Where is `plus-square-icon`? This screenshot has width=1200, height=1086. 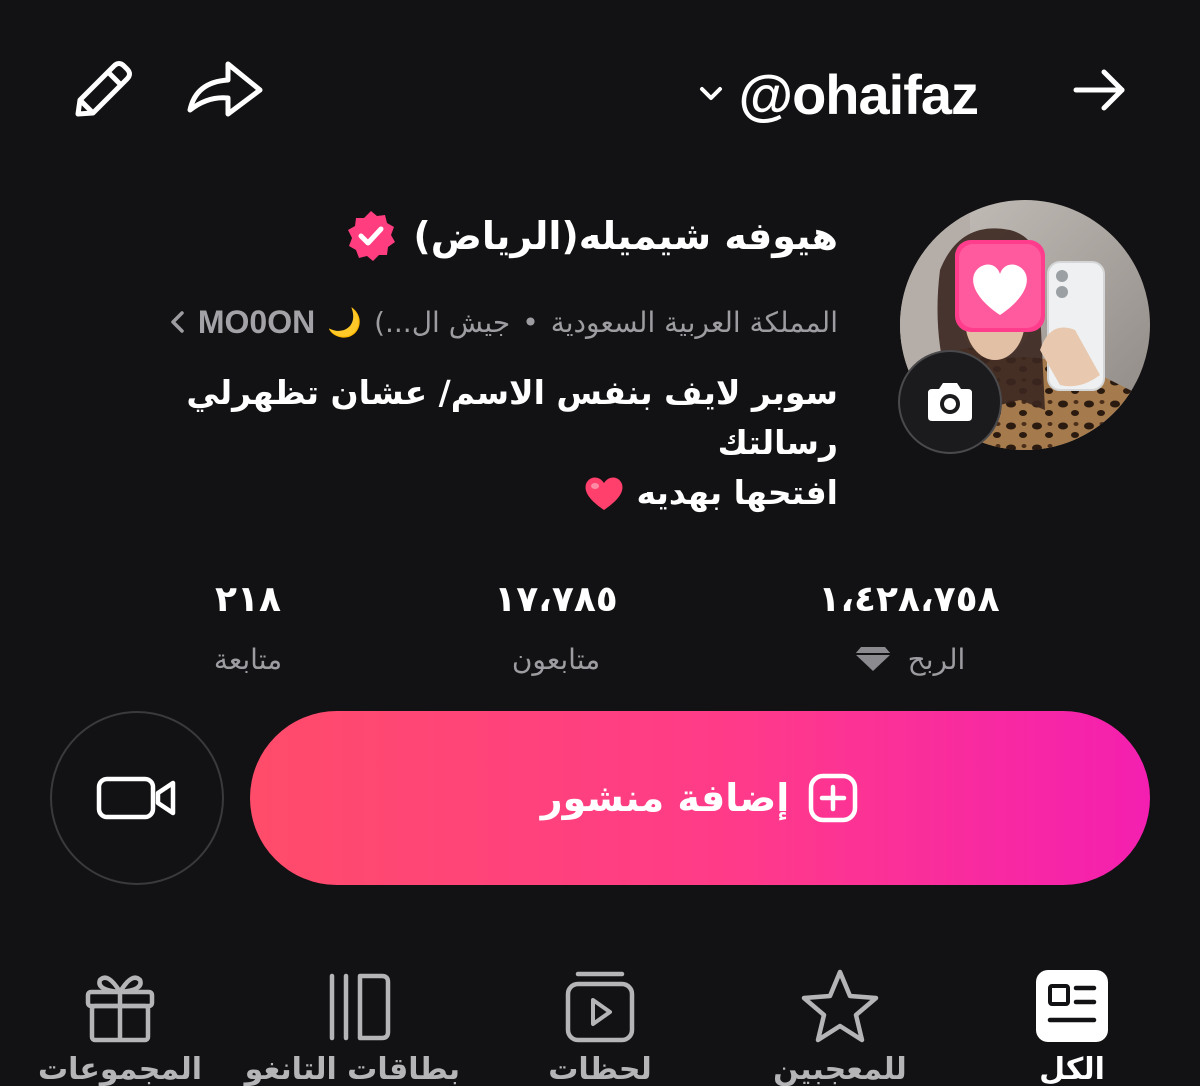 plus-square-icon is located at coordinates (833, 798).